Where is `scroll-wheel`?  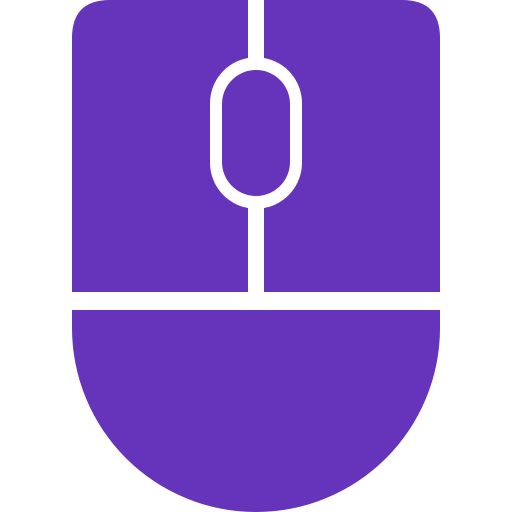
scroll-wheel is located at coordinates (256, 133).